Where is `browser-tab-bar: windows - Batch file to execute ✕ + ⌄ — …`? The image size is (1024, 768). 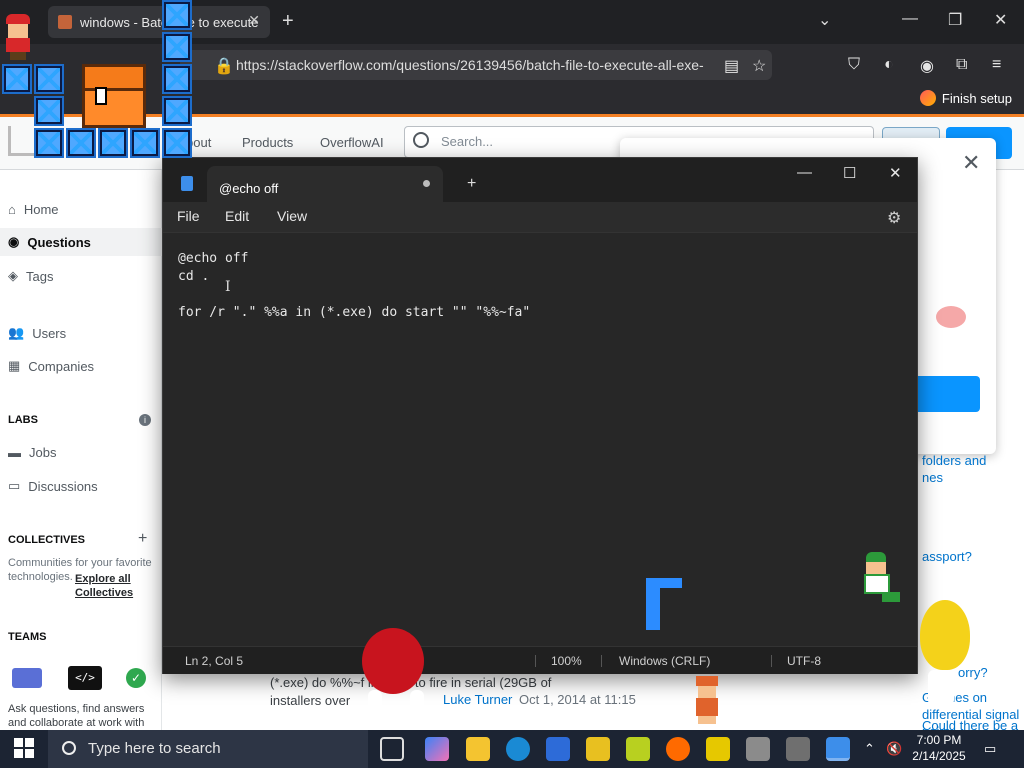 browser-tab-bar: windows - Batch file to execute ✕ + ⌄ — … is located at coordinates (512, 22).